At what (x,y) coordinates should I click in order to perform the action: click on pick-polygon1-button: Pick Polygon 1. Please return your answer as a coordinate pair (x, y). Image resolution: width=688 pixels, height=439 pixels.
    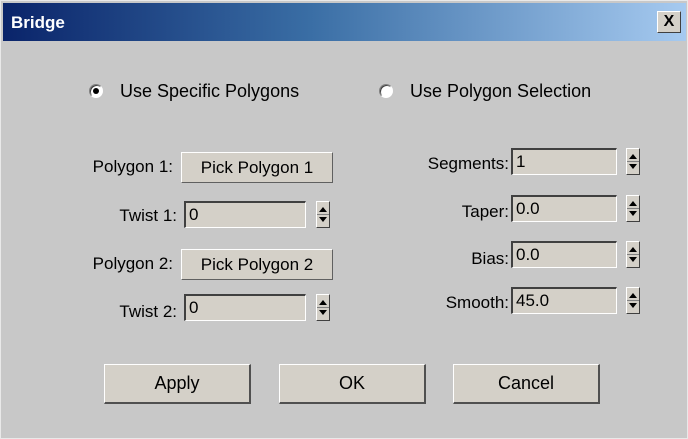
    Looking at the image, I should click on (257, 167).